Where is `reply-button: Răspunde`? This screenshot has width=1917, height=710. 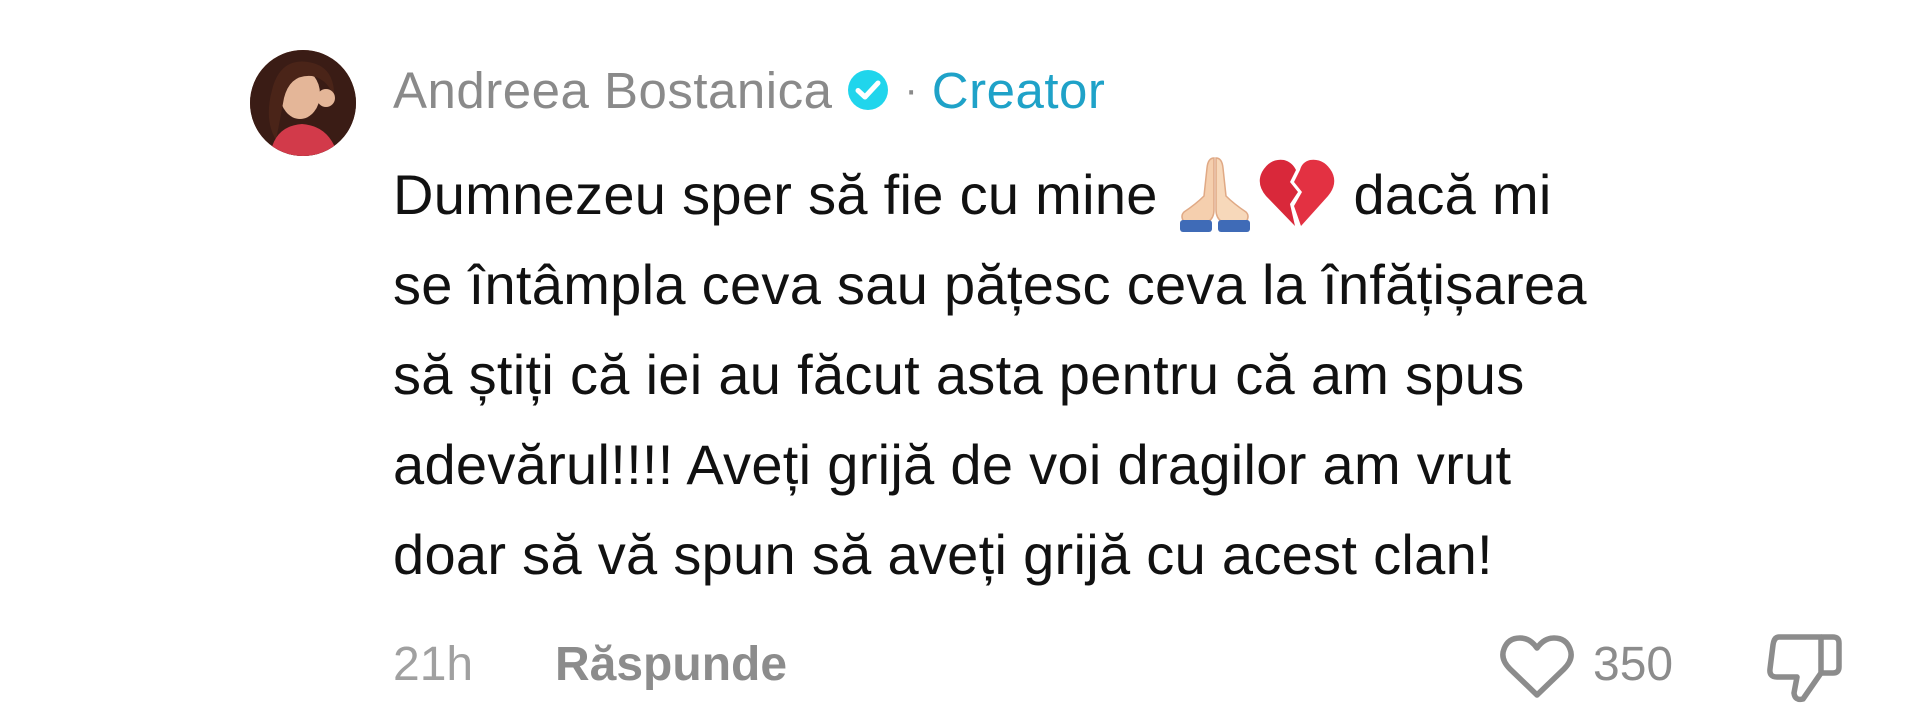
reply-button: Răspunde is located at coordinates (671, 664).